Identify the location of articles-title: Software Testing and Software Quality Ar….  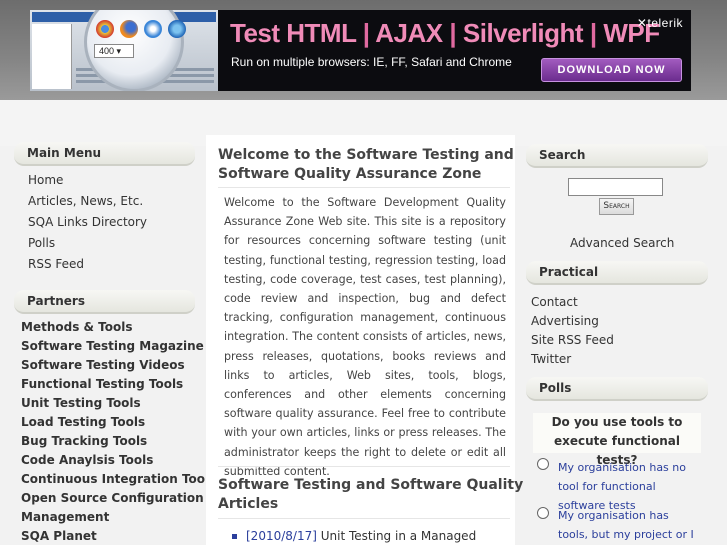
(371, 494).